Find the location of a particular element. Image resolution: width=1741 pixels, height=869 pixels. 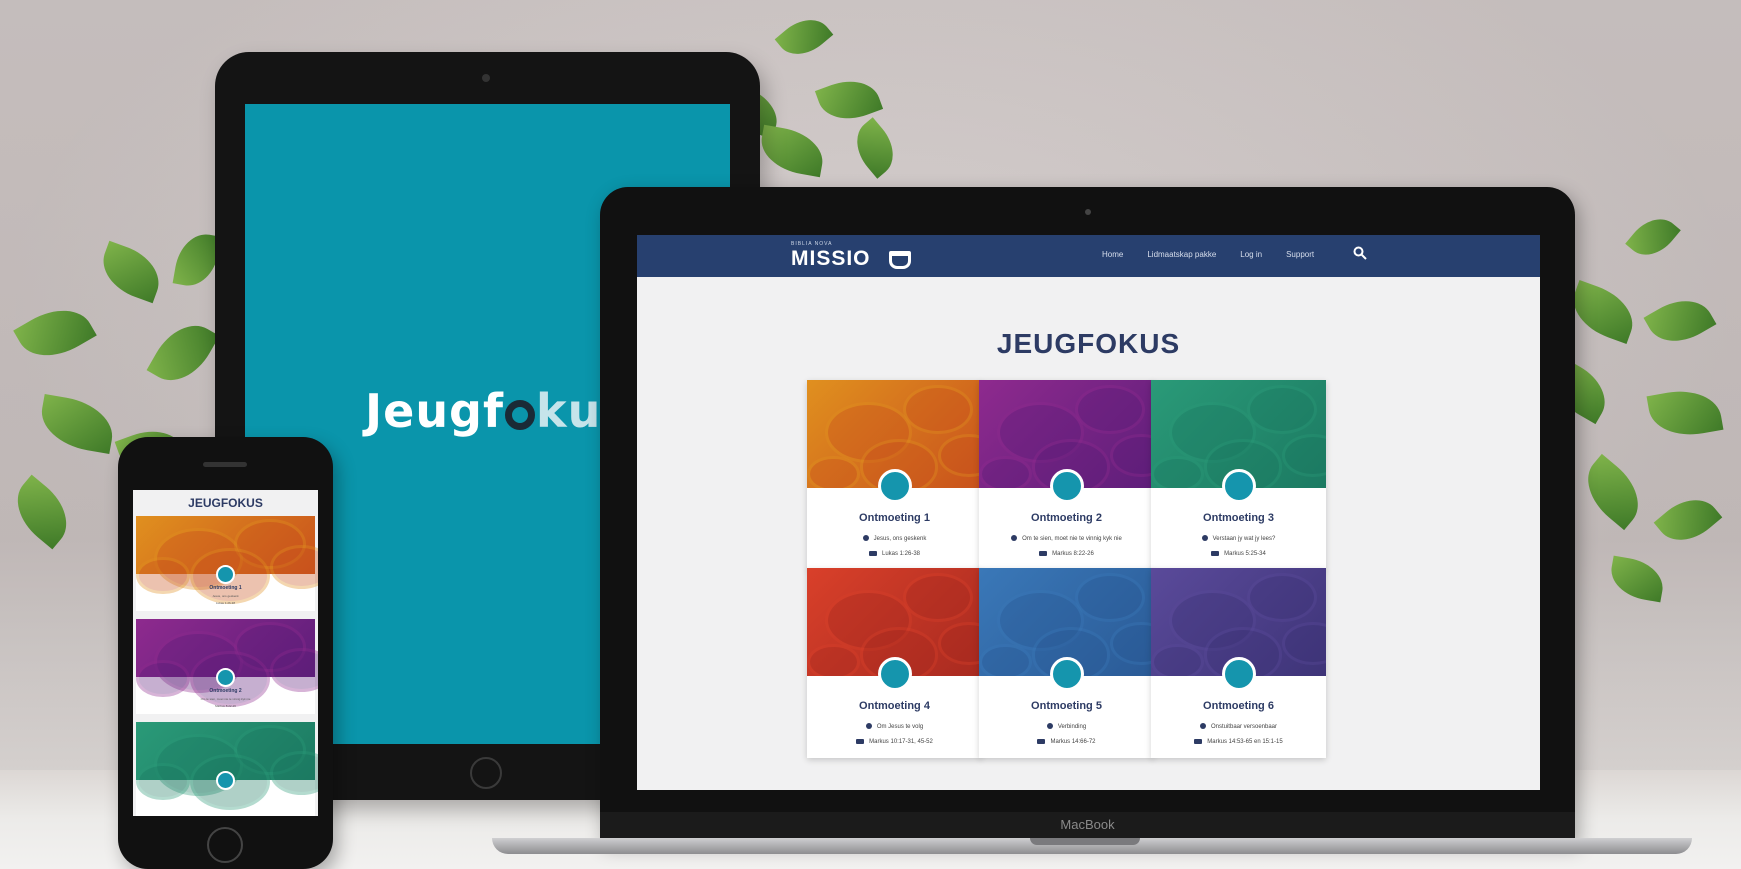

card-reference-text: Markus 14:53-65 en 15:1-15 is located at coordinates (1245, 742).